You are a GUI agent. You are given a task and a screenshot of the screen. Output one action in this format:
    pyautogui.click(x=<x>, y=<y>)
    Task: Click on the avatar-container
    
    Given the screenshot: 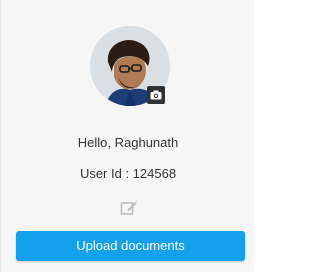 What is the action you would take?
    pyautogui.click(x=130, y=66)
    